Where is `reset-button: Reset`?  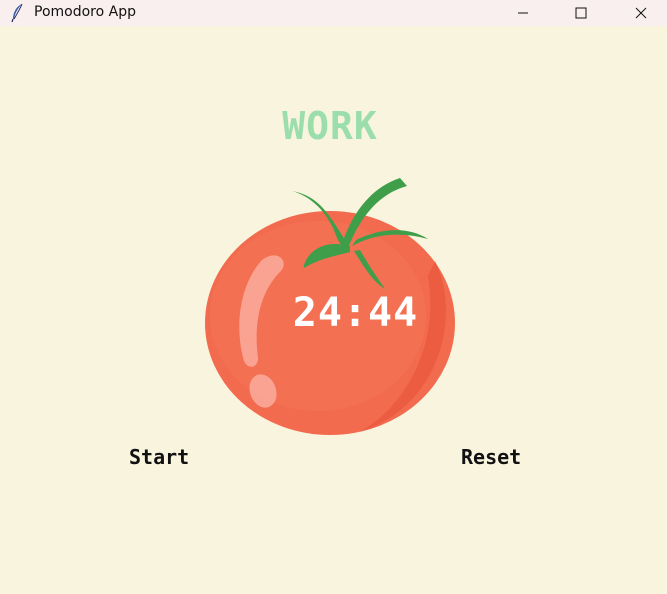
reset-button: Reset is located at coordinates (491, 457).